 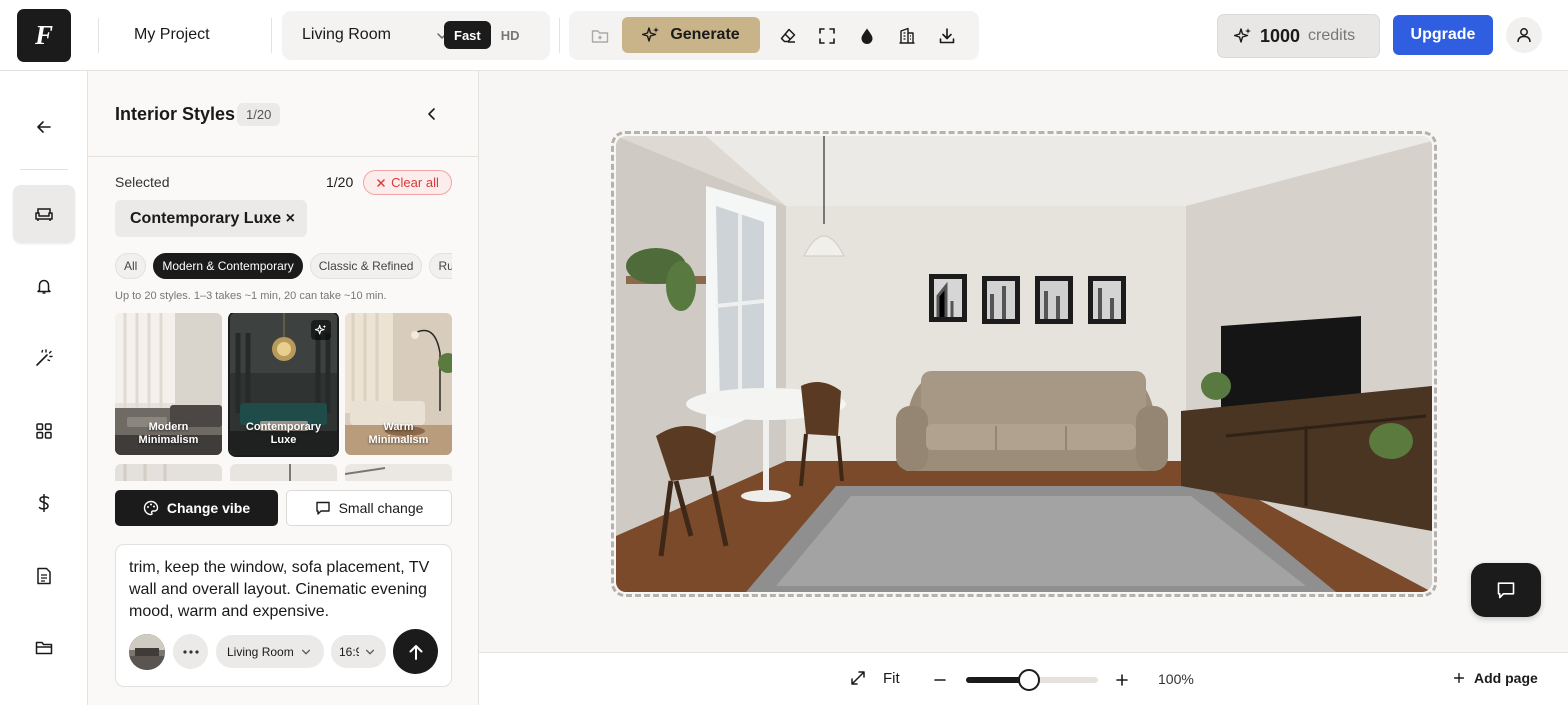 I want to click on bell-icon, so click(x=44, y=286).